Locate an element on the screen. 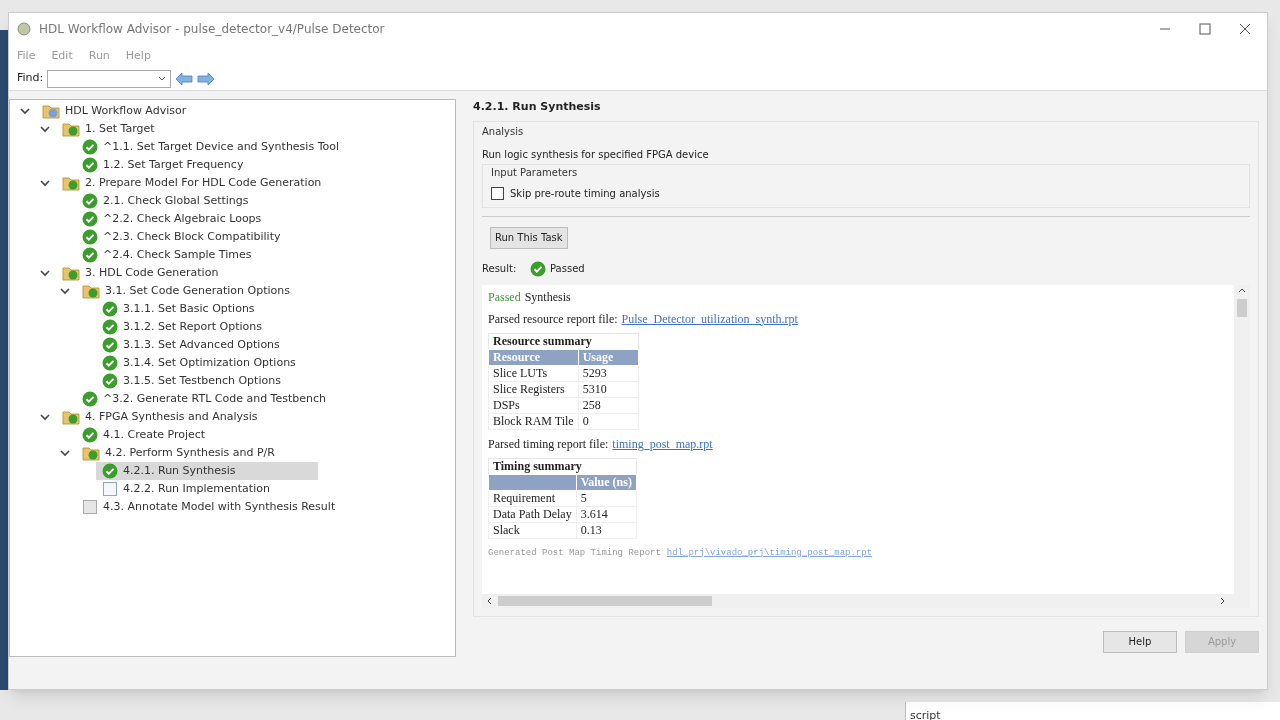 This screenshot has width=1280, height=720. tree-item-label: 4.2. Perform Synthesis and P/R is located at coordinates (190, 452).